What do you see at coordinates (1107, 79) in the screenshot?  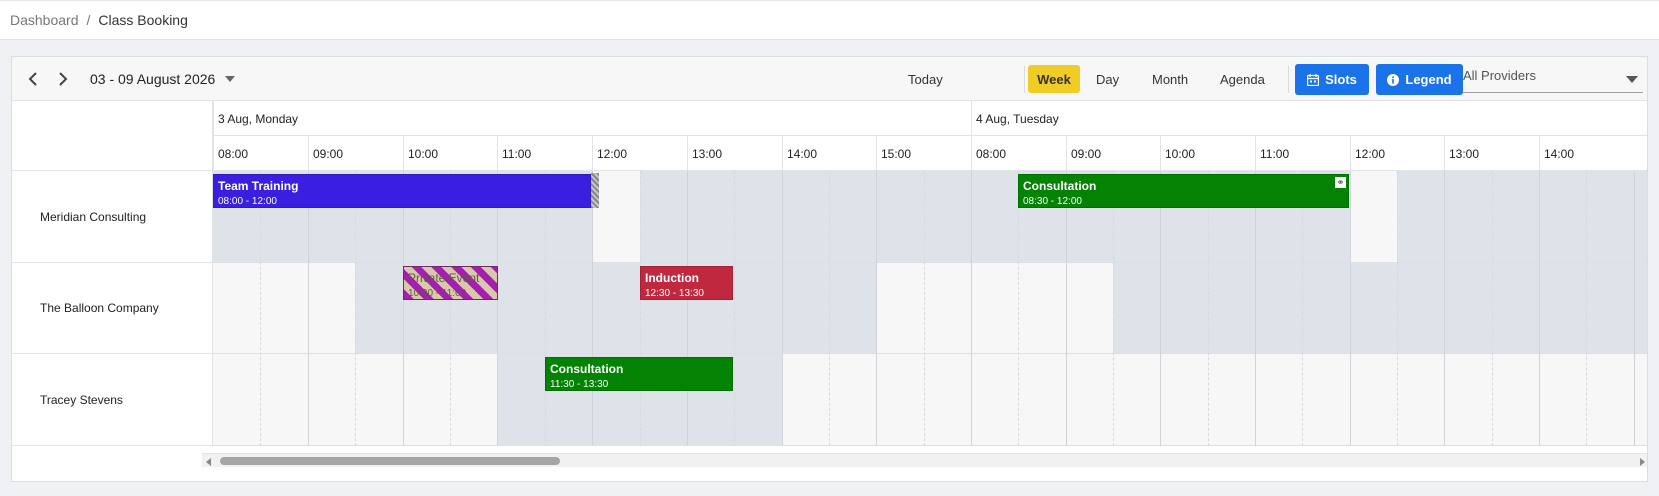 I see `view-day-button: Day` at bounding box center [1107, 79].